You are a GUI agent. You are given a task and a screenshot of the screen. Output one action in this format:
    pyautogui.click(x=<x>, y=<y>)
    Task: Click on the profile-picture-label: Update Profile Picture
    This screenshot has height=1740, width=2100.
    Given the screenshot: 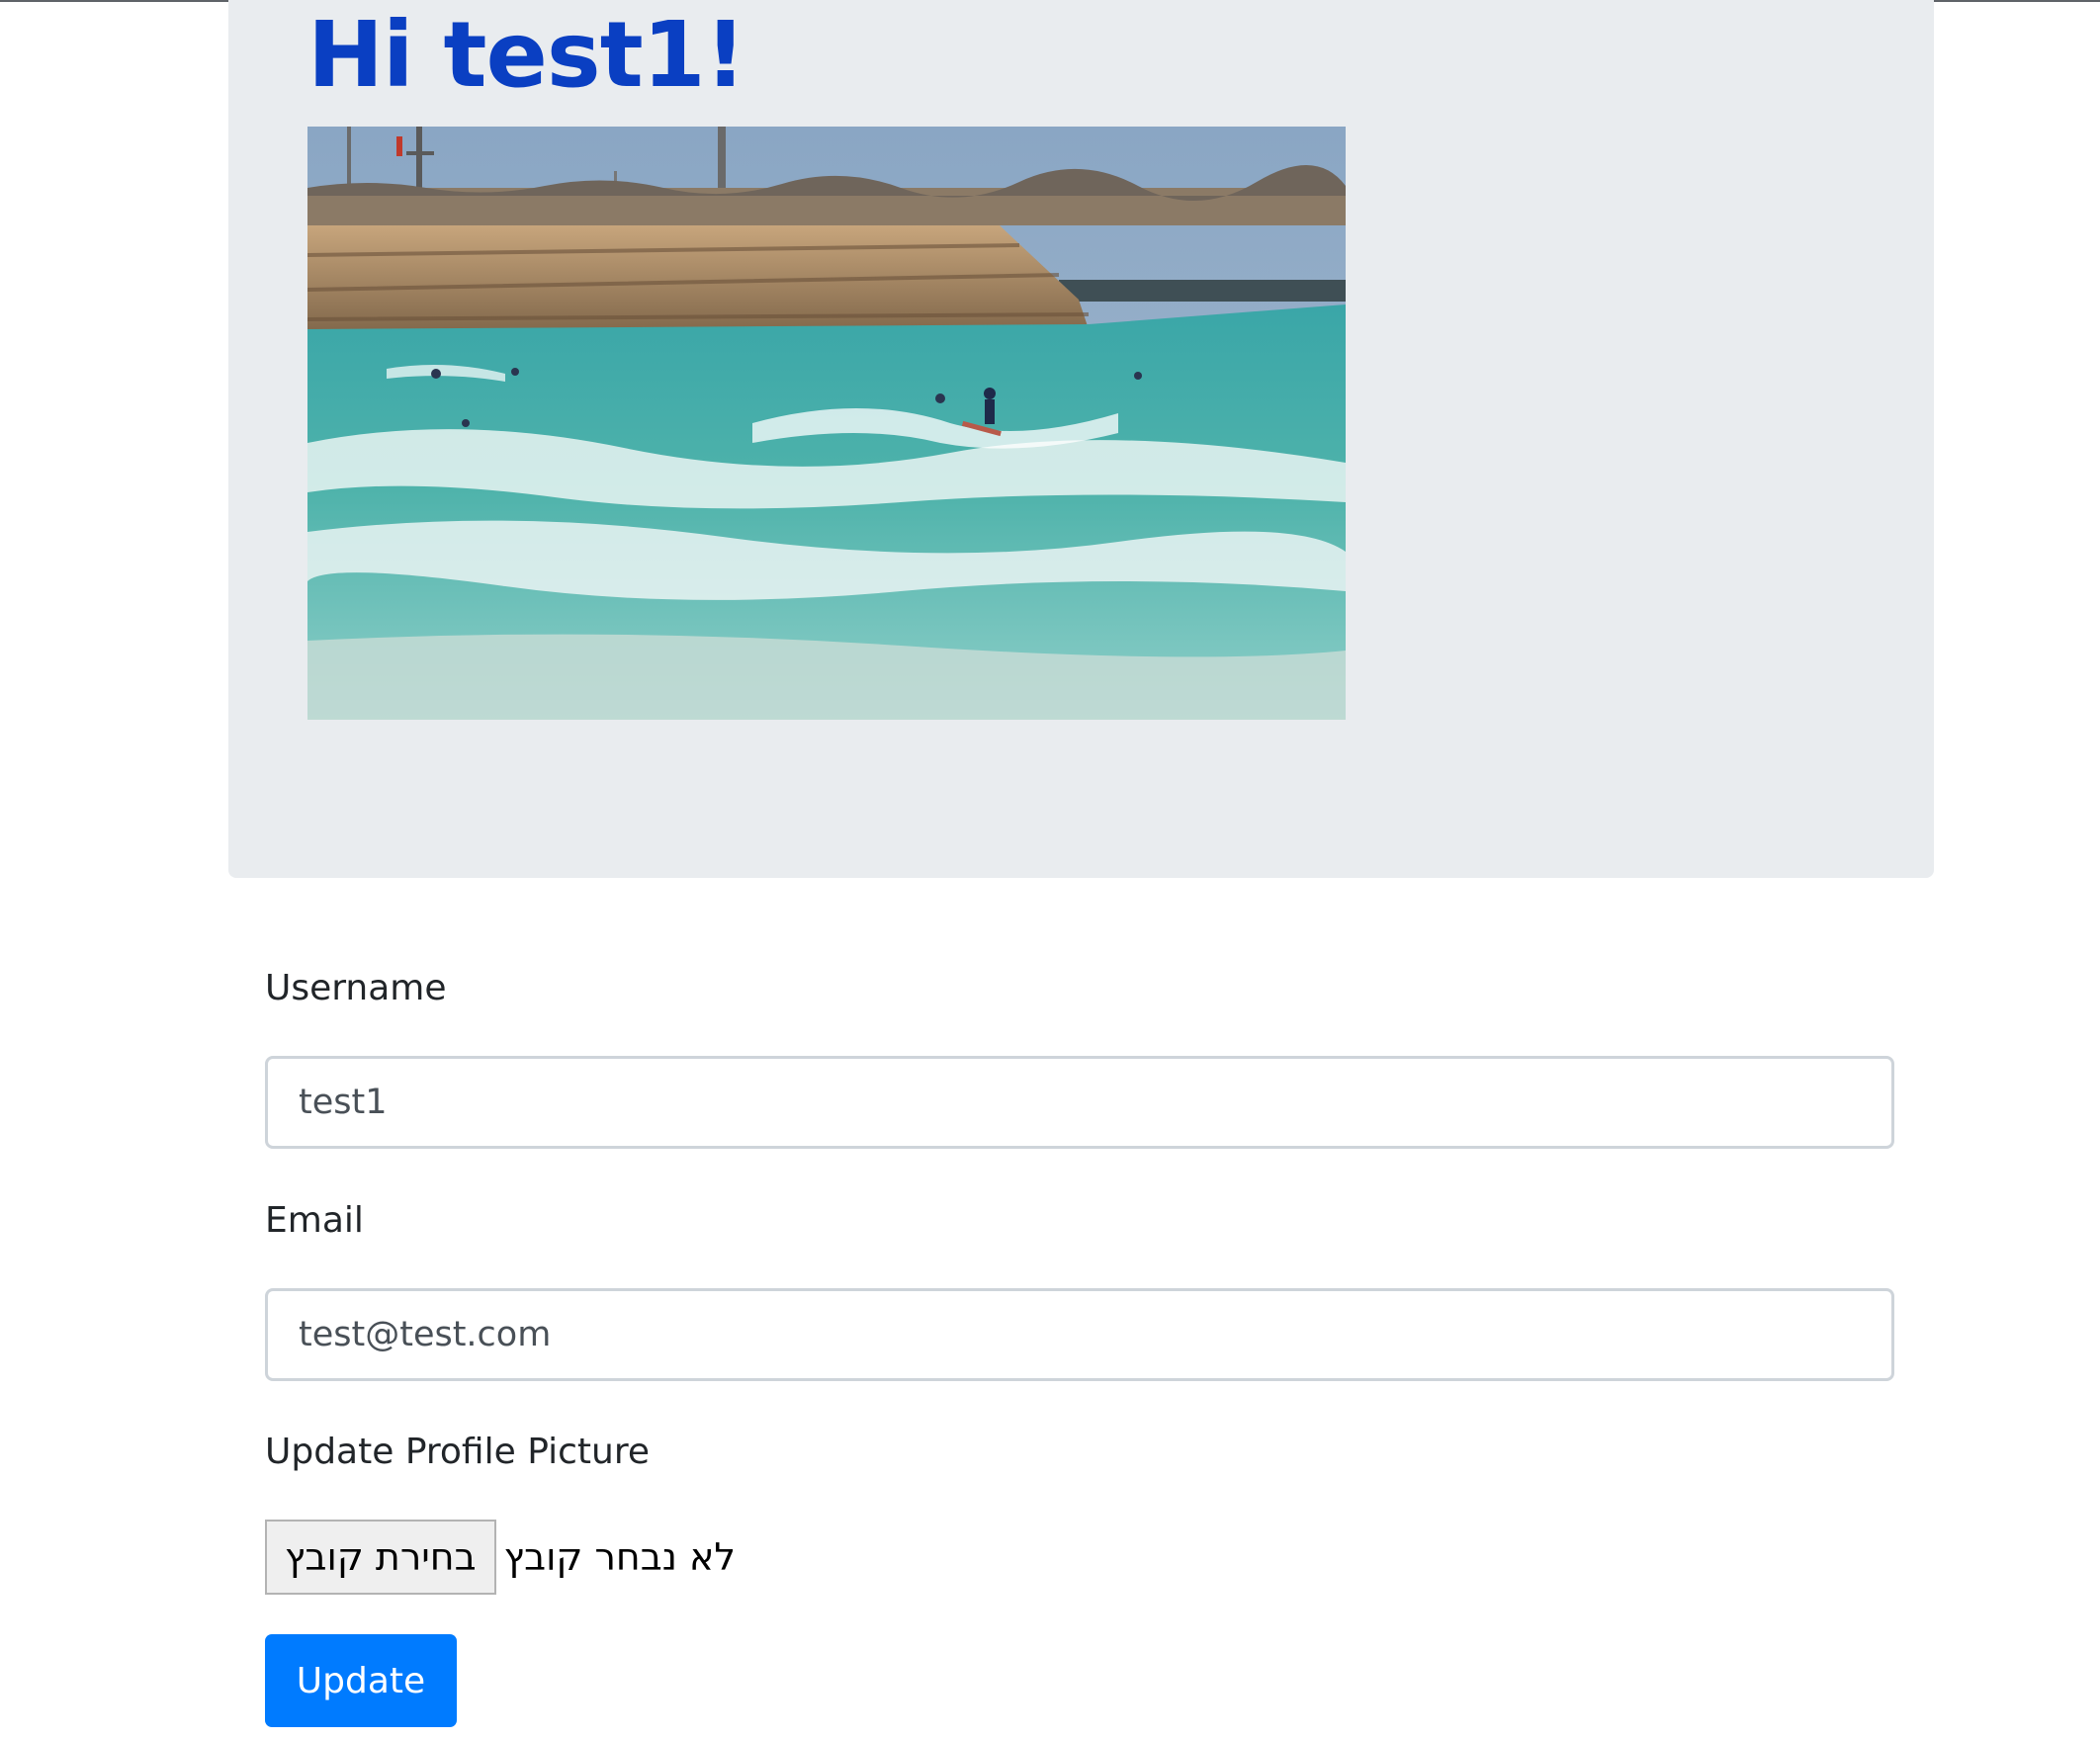 What is the action you would take?
    pyautogui.click(x=458, y=1452)
    